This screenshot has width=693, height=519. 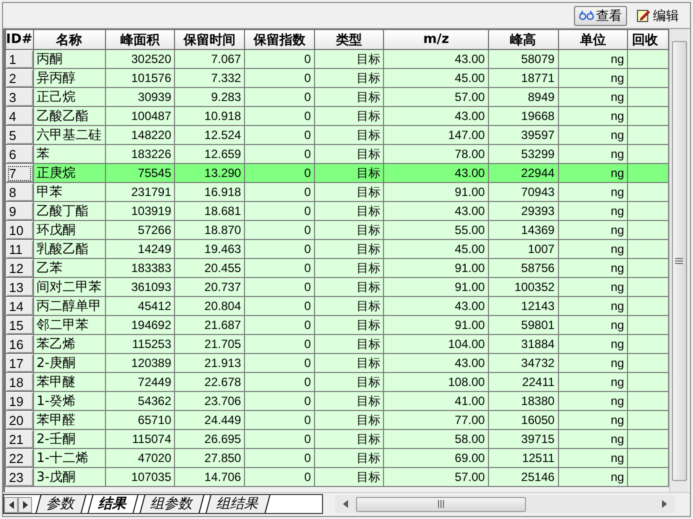 I want to click on tab-scroll-left, so click(x=11, y=505).